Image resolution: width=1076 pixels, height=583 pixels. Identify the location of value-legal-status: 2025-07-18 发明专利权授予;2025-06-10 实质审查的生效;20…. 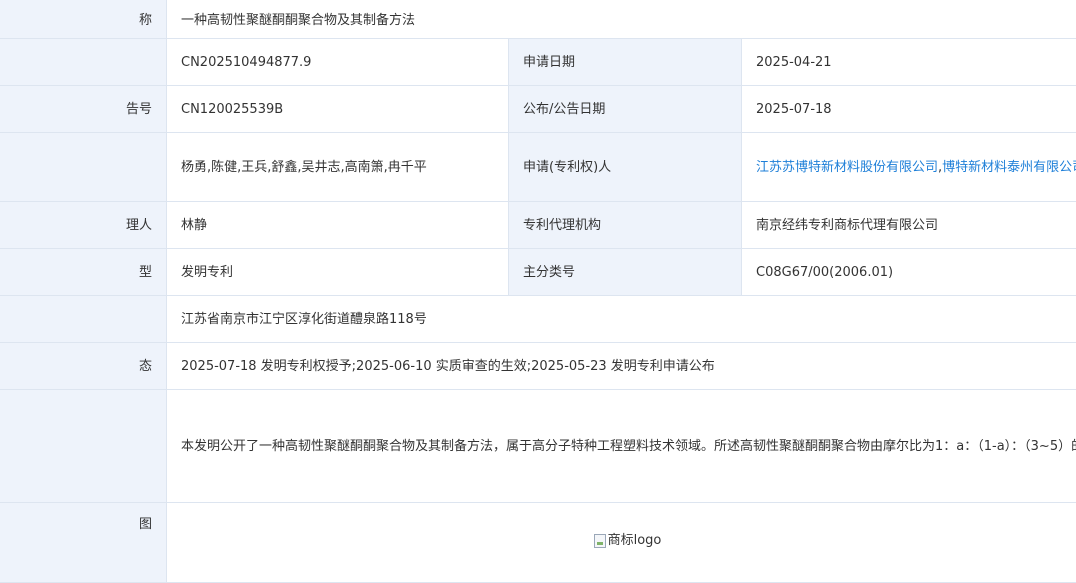
(621, 366).